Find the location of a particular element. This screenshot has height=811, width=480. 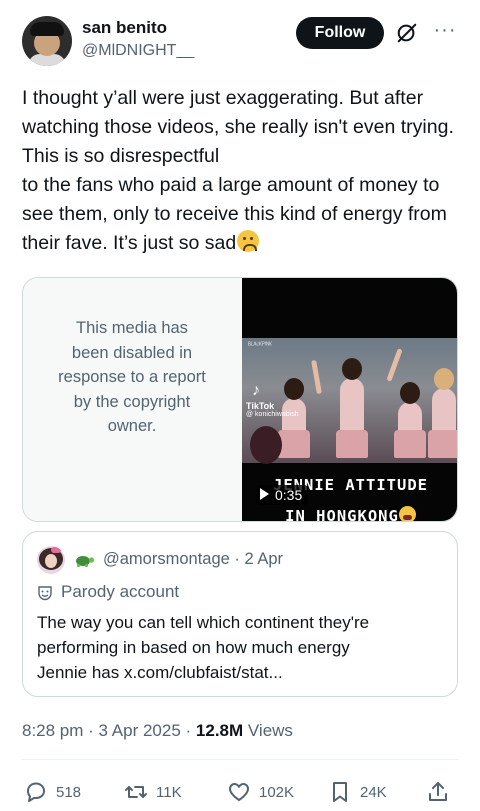

like-count: 102K is located at coordinates (277, 792).